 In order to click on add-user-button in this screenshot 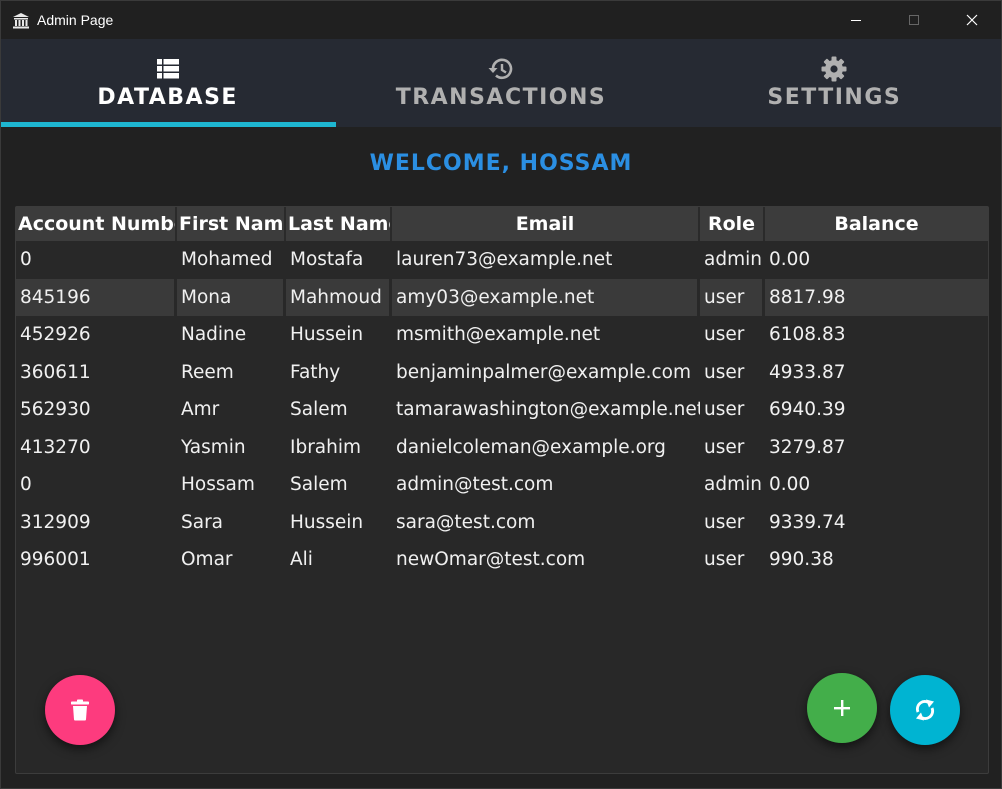, I will do `click(842, 708)`.